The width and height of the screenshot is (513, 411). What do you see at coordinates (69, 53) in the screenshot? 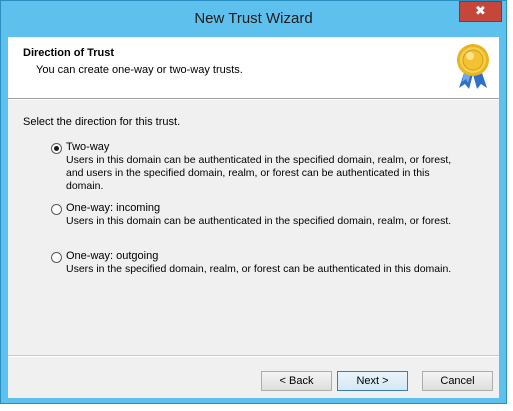
I see `page-title: Direction of Trust` at bounding box center [69, 53].